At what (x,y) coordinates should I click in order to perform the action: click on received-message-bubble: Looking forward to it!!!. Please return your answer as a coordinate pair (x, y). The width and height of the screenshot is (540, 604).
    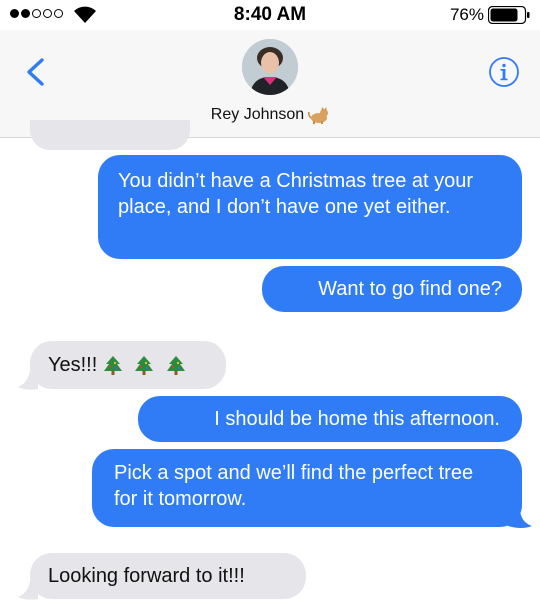
    Looking at the image, I should click on (168, 576).